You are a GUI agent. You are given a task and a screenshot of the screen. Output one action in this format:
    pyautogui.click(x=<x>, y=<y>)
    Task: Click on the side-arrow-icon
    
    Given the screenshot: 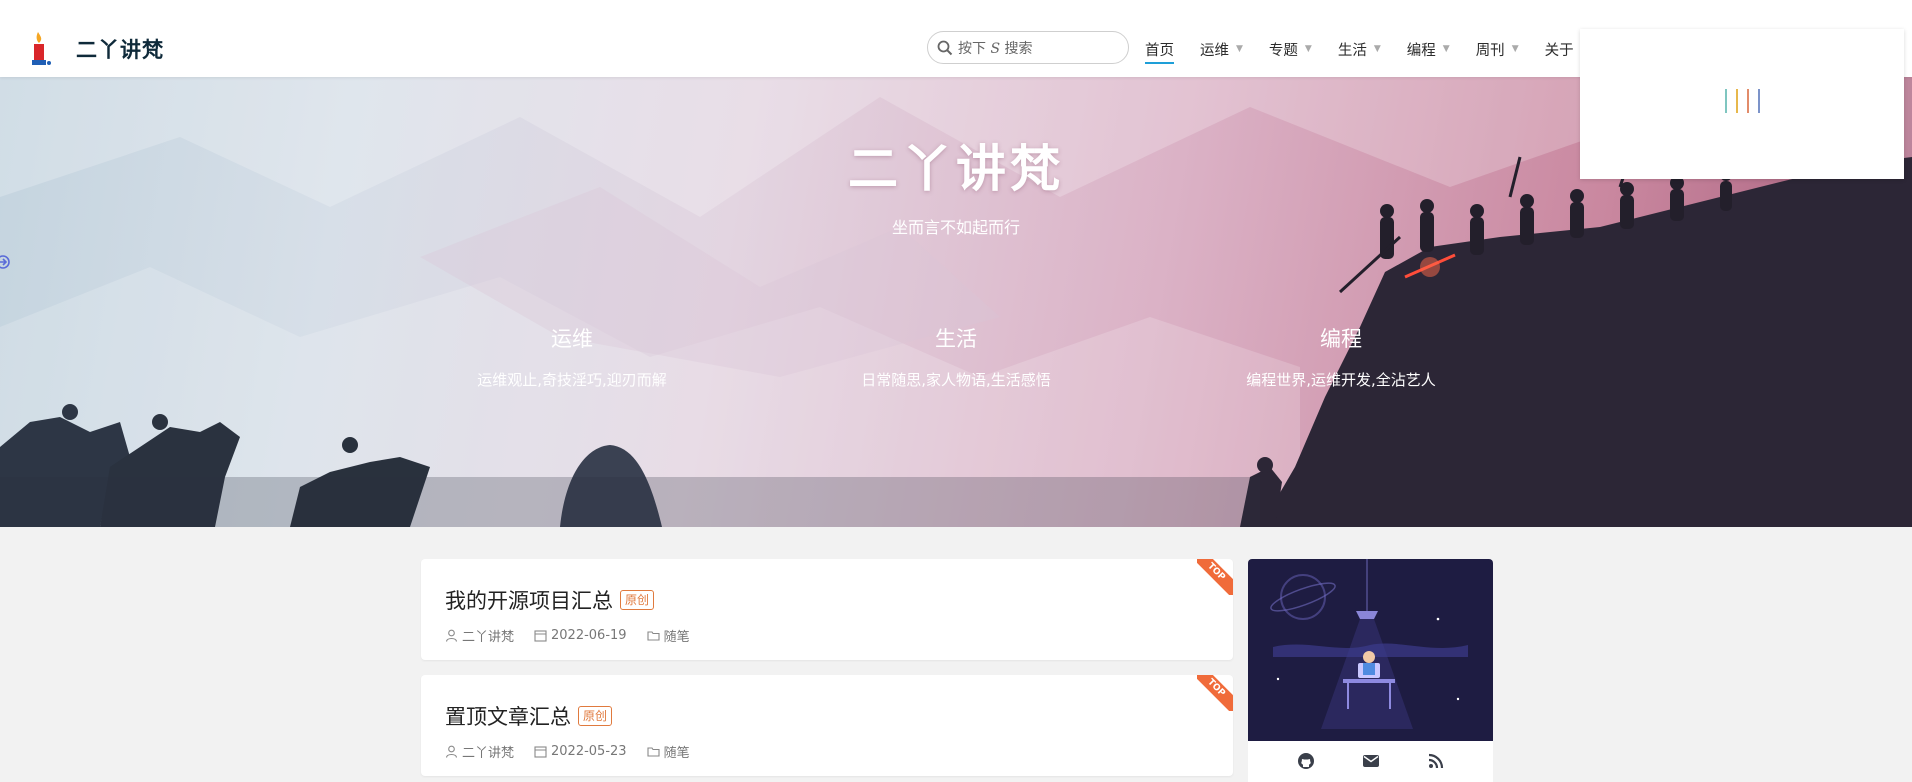 What is the action you would take?
    pyautogui.click(x=5, y=262)
    